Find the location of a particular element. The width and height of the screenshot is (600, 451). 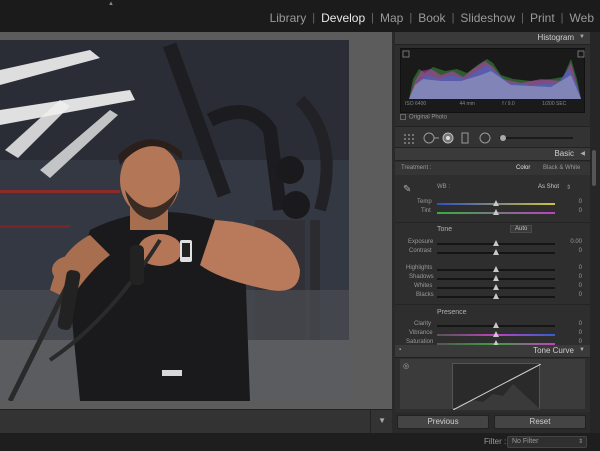

image-toolbar: ▼ is located at coordinates (196, 421).